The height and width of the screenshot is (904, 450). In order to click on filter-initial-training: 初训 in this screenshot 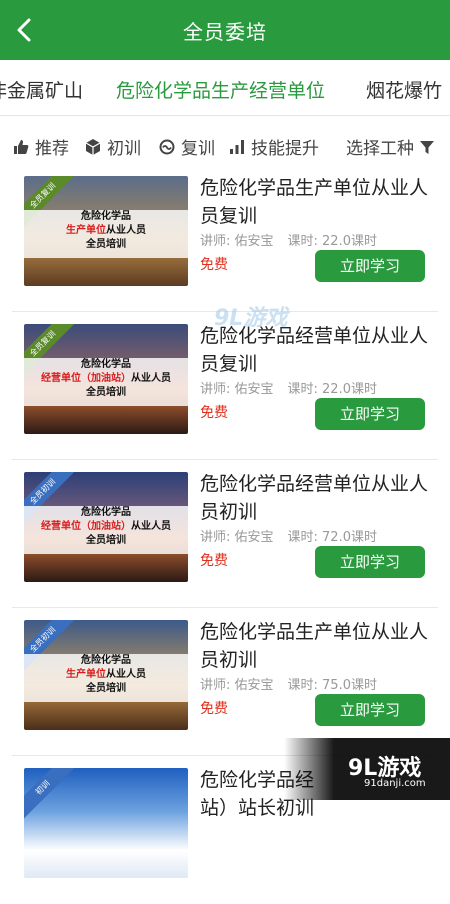, I will do `click(112, 146)`.